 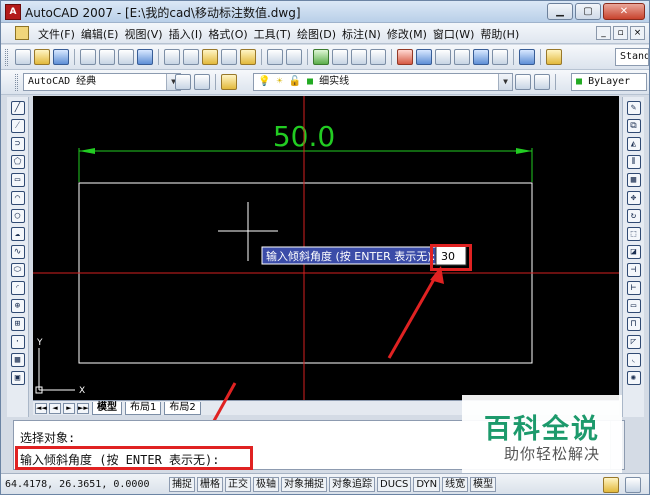 I want to click on help-icon, so click(x=527, y=57).